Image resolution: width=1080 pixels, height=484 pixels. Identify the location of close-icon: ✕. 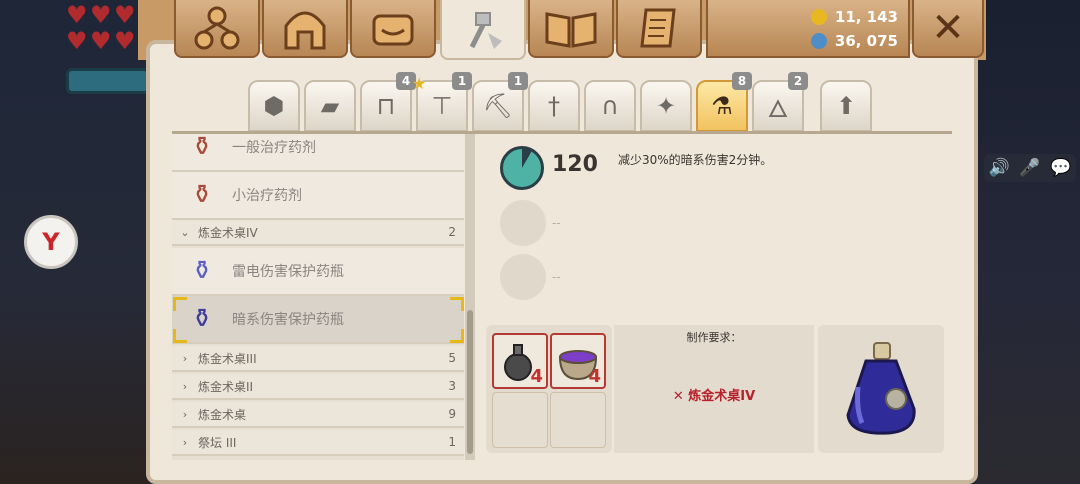
(948, 28).